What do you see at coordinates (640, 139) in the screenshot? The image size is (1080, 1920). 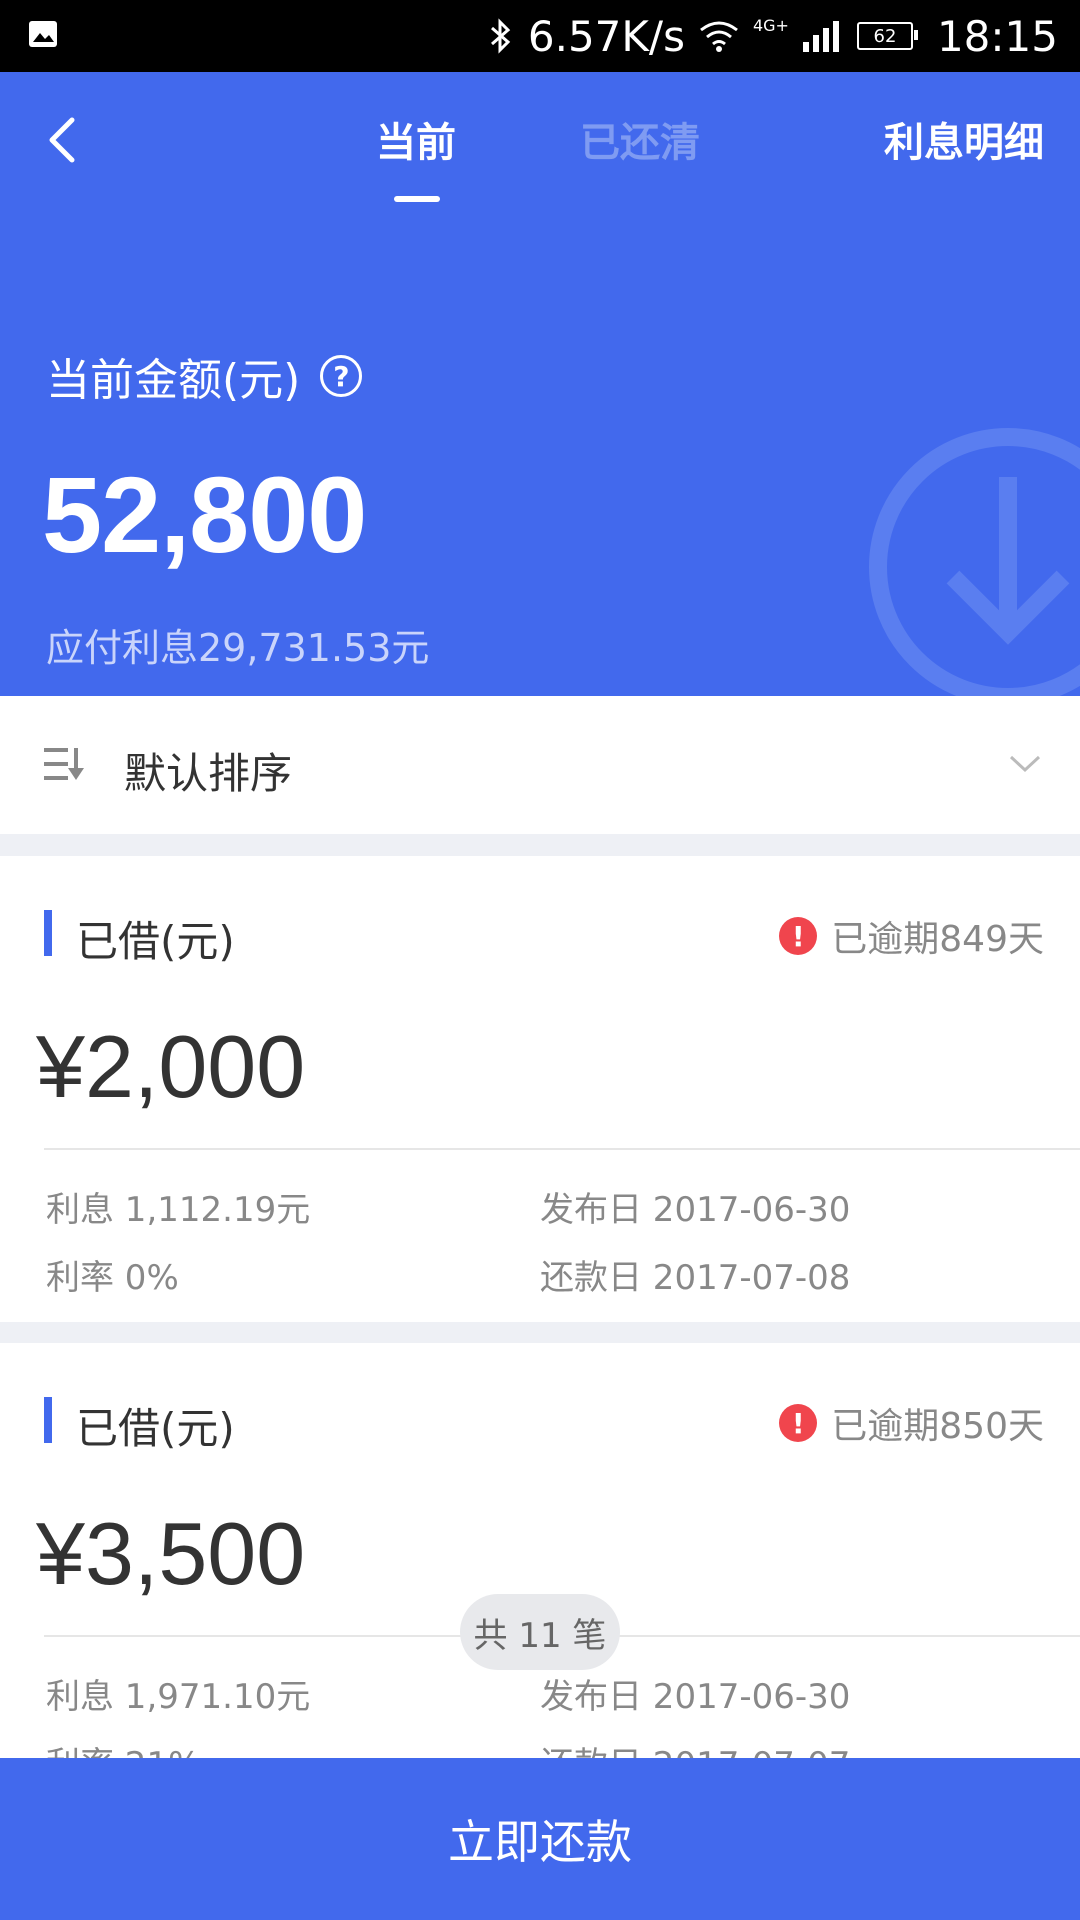 I see `tab-cleared: 已还清` at bounding box center [640, 139].